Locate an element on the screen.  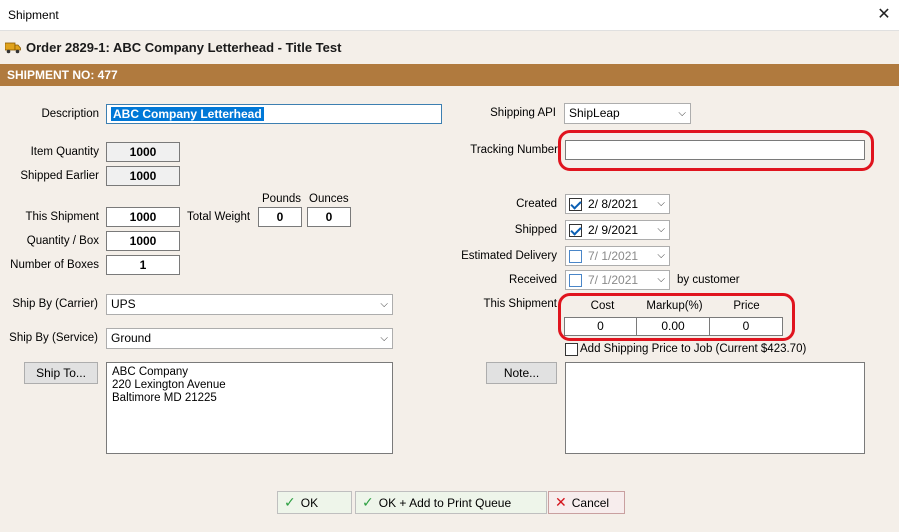
pounds-label: Pounds is located at coordinates (282, 199).